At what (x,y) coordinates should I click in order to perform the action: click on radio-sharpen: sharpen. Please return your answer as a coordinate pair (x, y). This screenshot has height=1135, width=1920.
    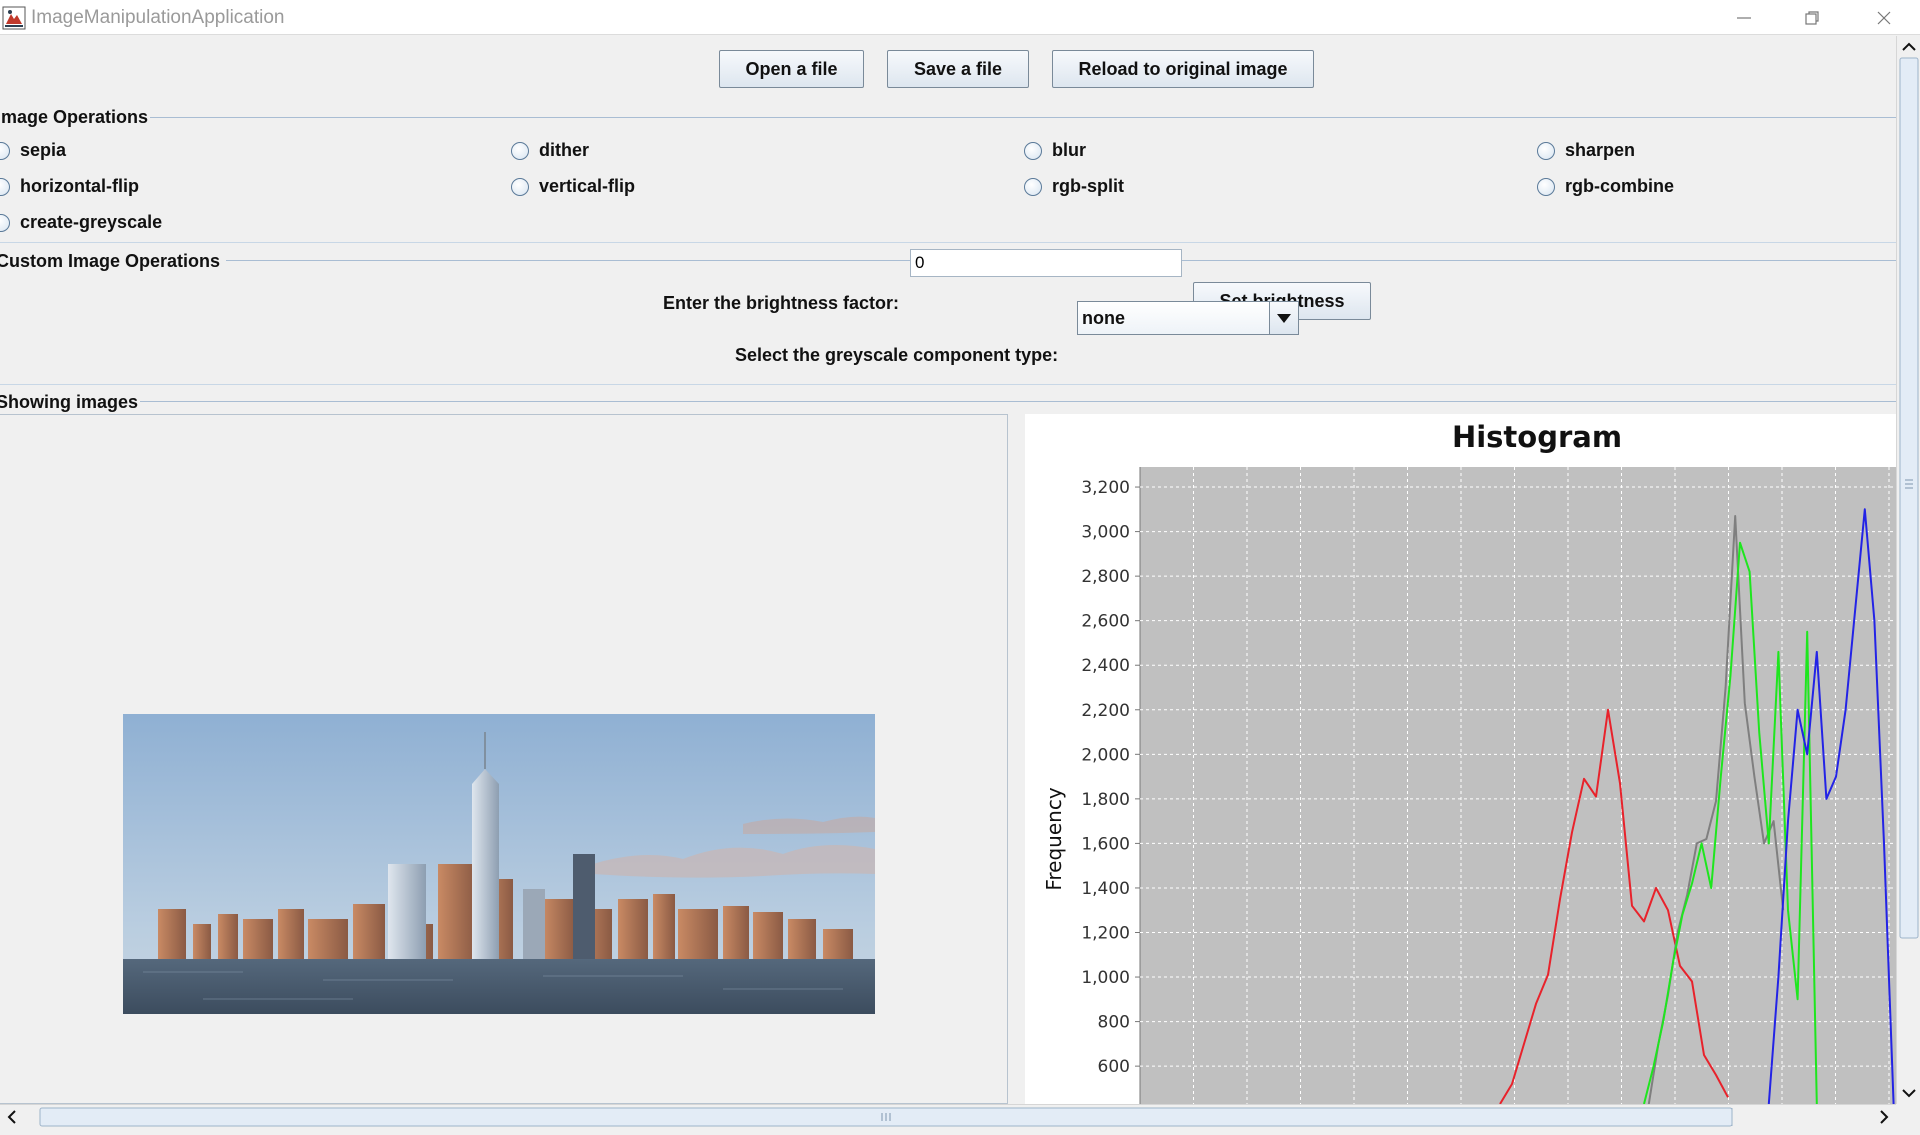
    Looking at the image, I should click on (1586, 150).